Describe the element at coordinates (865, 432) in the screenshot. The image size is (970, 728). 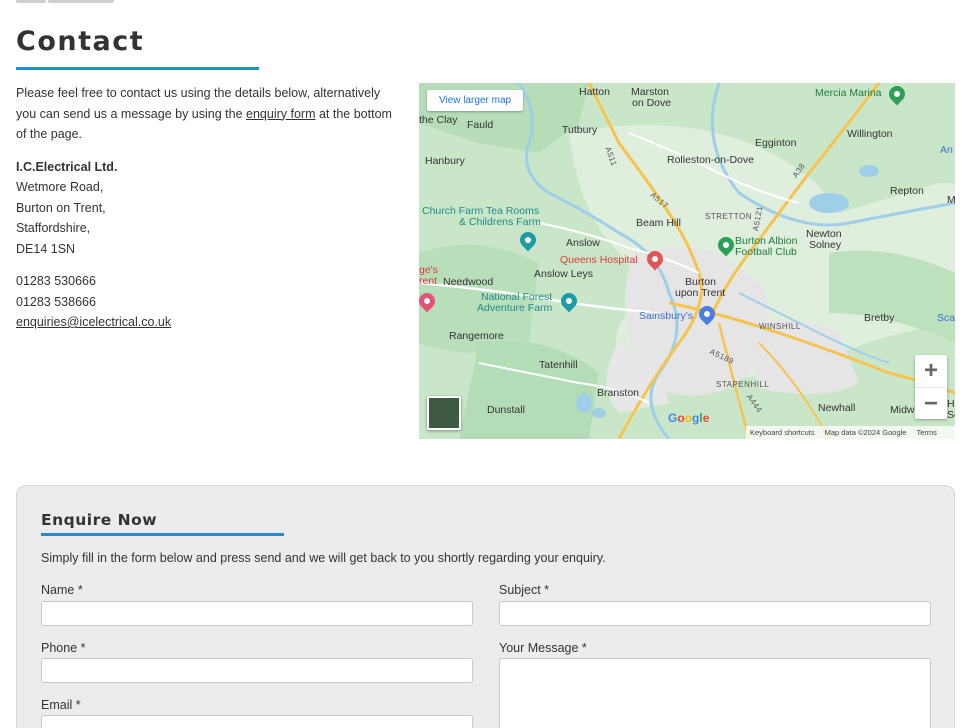
I see `map-data-credit: Map data ©2024 Google` at that location.